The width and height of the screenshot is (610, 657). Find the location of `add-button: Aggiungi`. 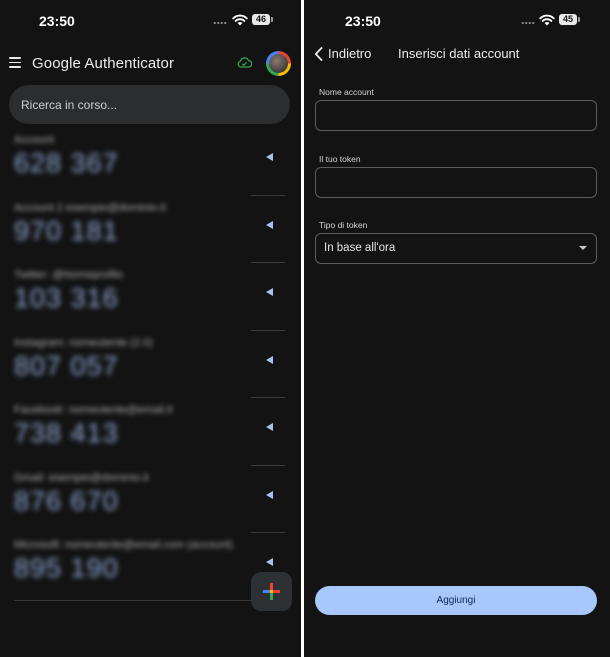

add-button: Aggiungi is located at coordinates (456, 600).